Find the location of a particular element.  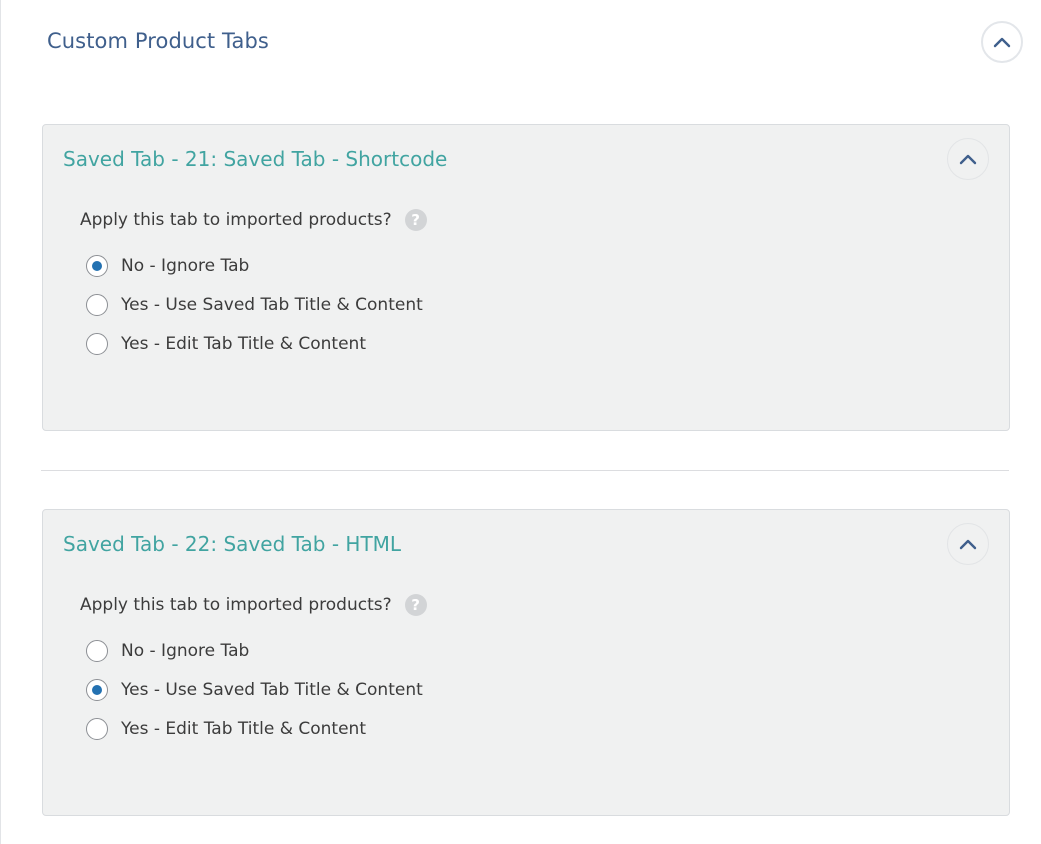

section-collapse-button is located at coordinates (1002, 42).